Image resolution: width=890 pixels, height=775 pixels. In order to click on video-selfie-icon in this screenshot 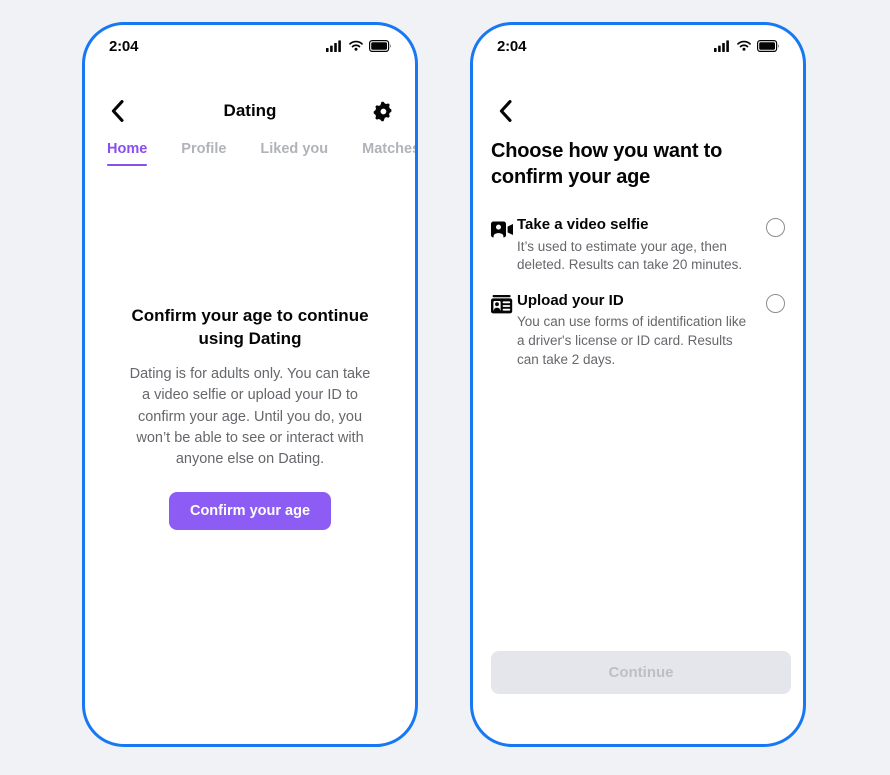, I will do `click(502, 229)`.